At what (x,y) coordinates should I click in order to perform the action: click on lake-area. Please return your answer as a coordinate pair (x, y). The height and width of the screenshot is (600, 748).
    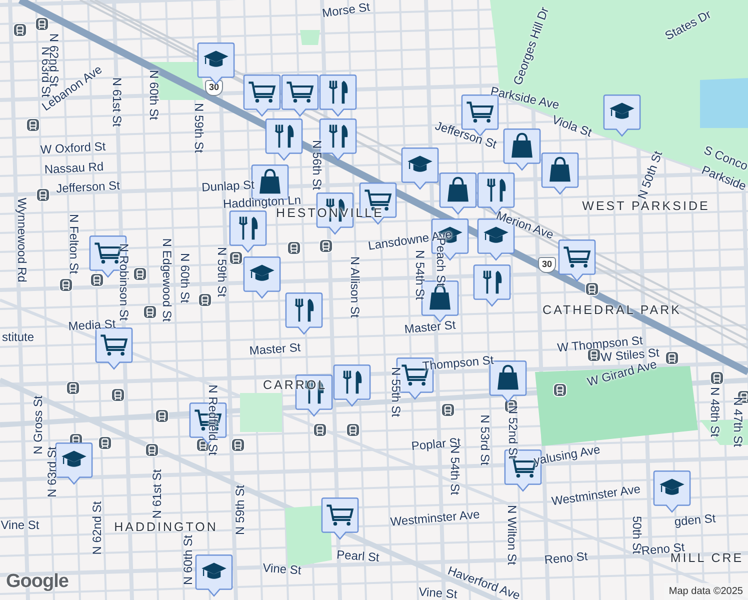
    Looking at the image, I should click on (724, 103).